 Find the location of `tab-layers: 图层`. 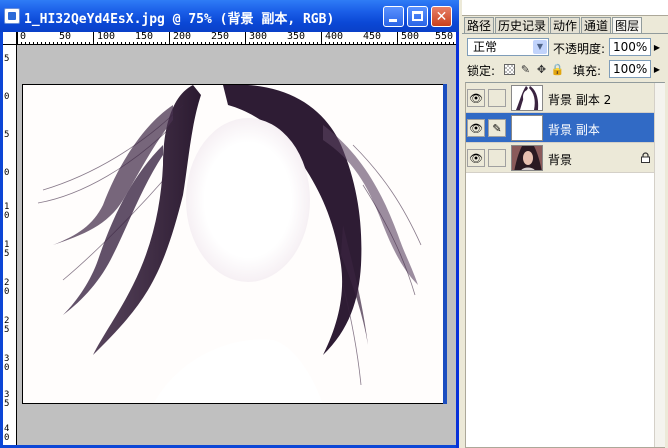

tab-layers: 图层 is located at coordinates (627, 25).